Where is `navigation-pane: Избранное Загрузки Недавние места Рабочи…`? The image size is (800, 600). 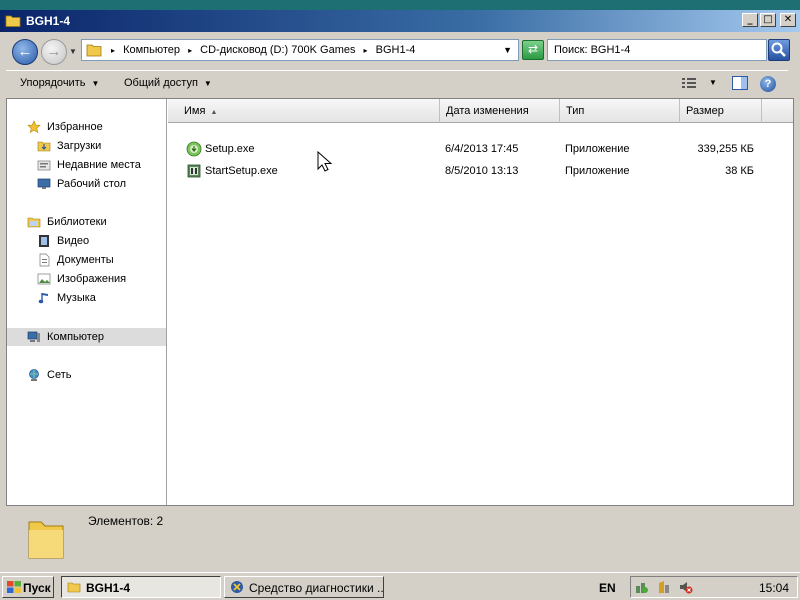 navigation-pane: Избранное Загрузки Недавние места Рабочи… is located at coordinates (87, 302).